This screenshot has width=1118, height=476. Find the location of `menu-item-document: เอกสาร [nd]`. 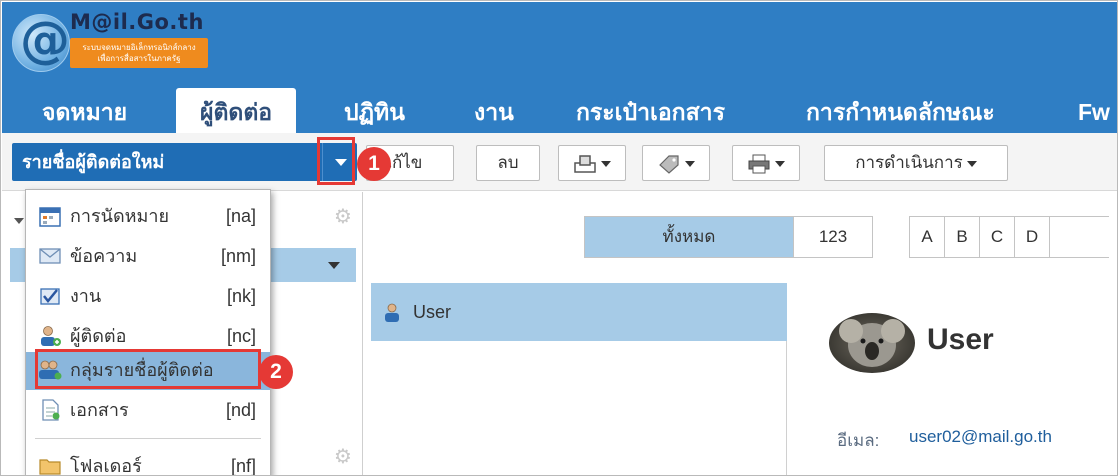

menu-item-document: เอกสาร [nd] is located at coordinates (148, 411).